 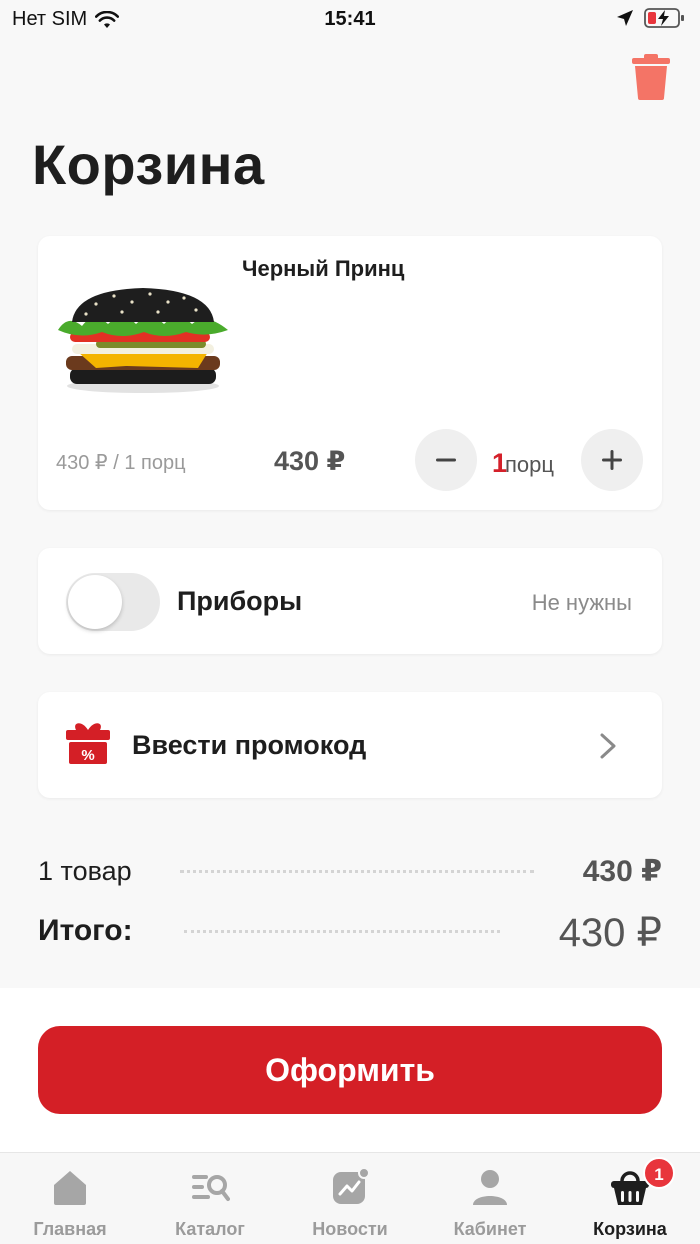 I want to click on tab-label: Каталог, so click(x=210, y=1229).